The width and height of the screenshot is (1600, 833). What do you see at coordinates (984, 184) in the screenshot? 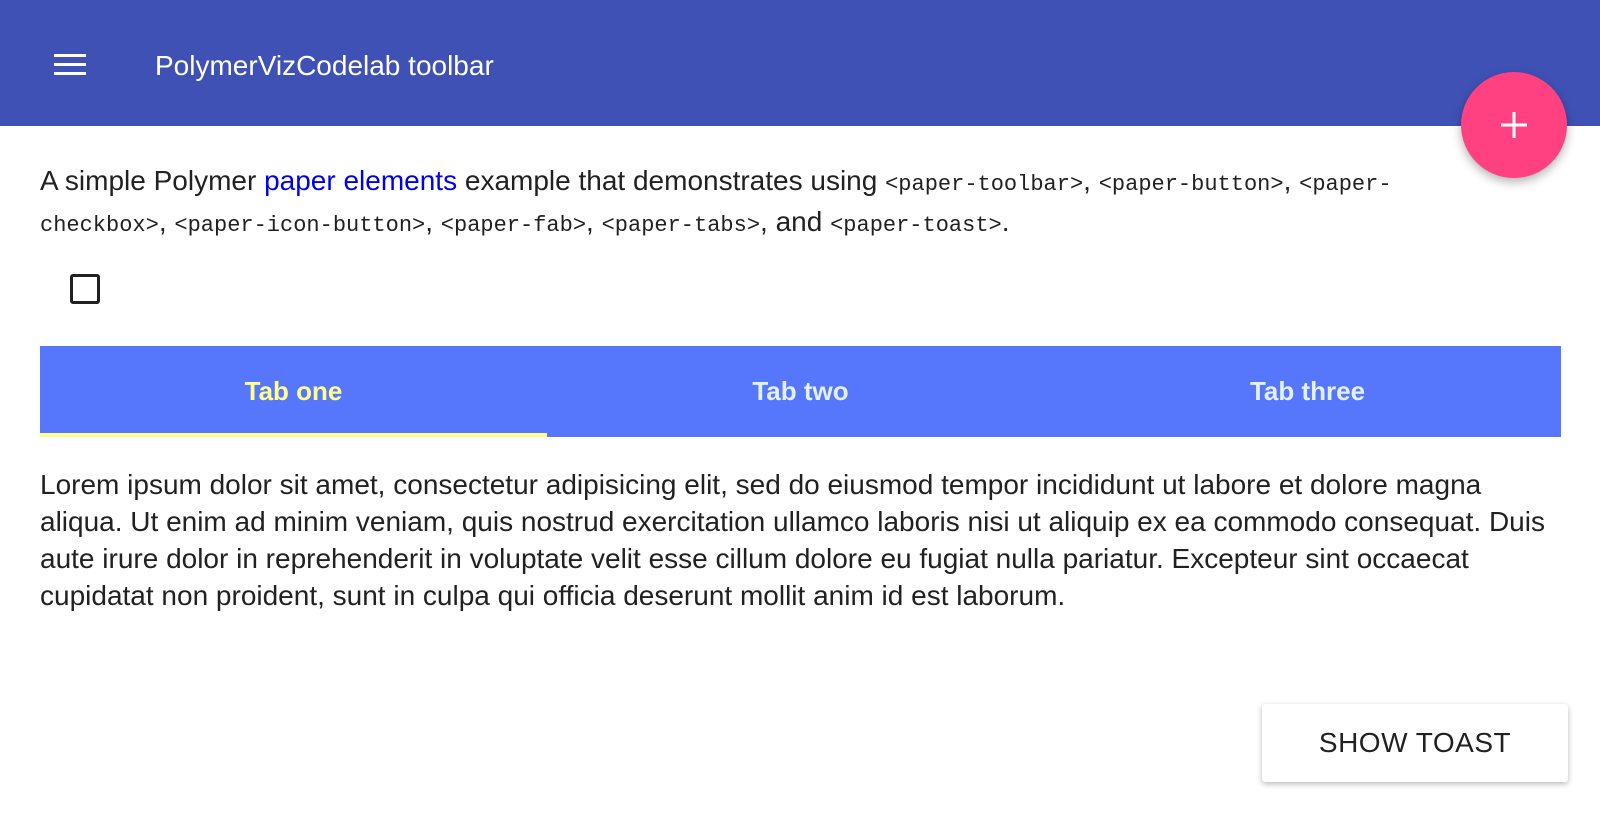
I see `element-name: <paper-toolbar>` at bounding box center [984, 184].